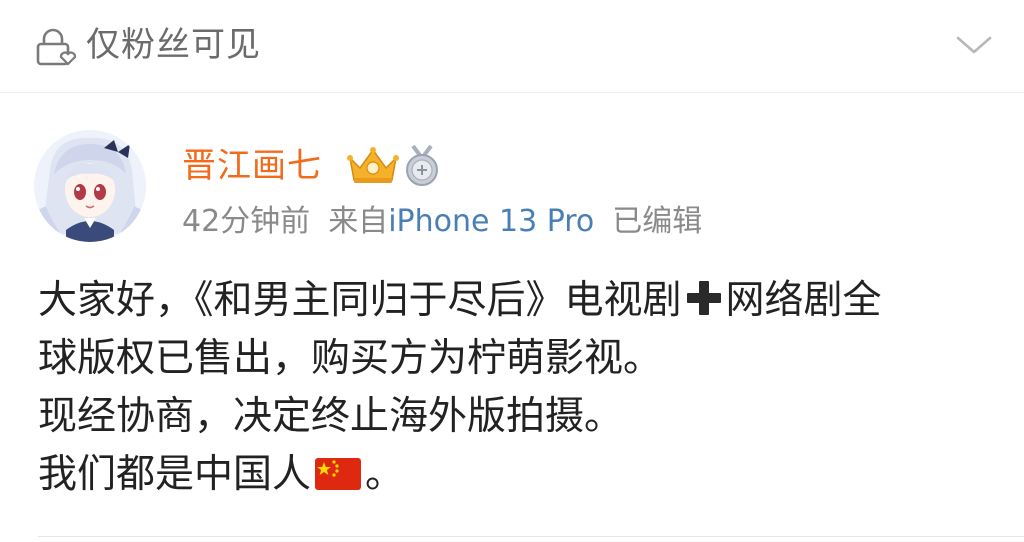  Describe the element at coordinates (175, 474) in the screenshot. I see `post-text: 我们都是中国人` at that location.